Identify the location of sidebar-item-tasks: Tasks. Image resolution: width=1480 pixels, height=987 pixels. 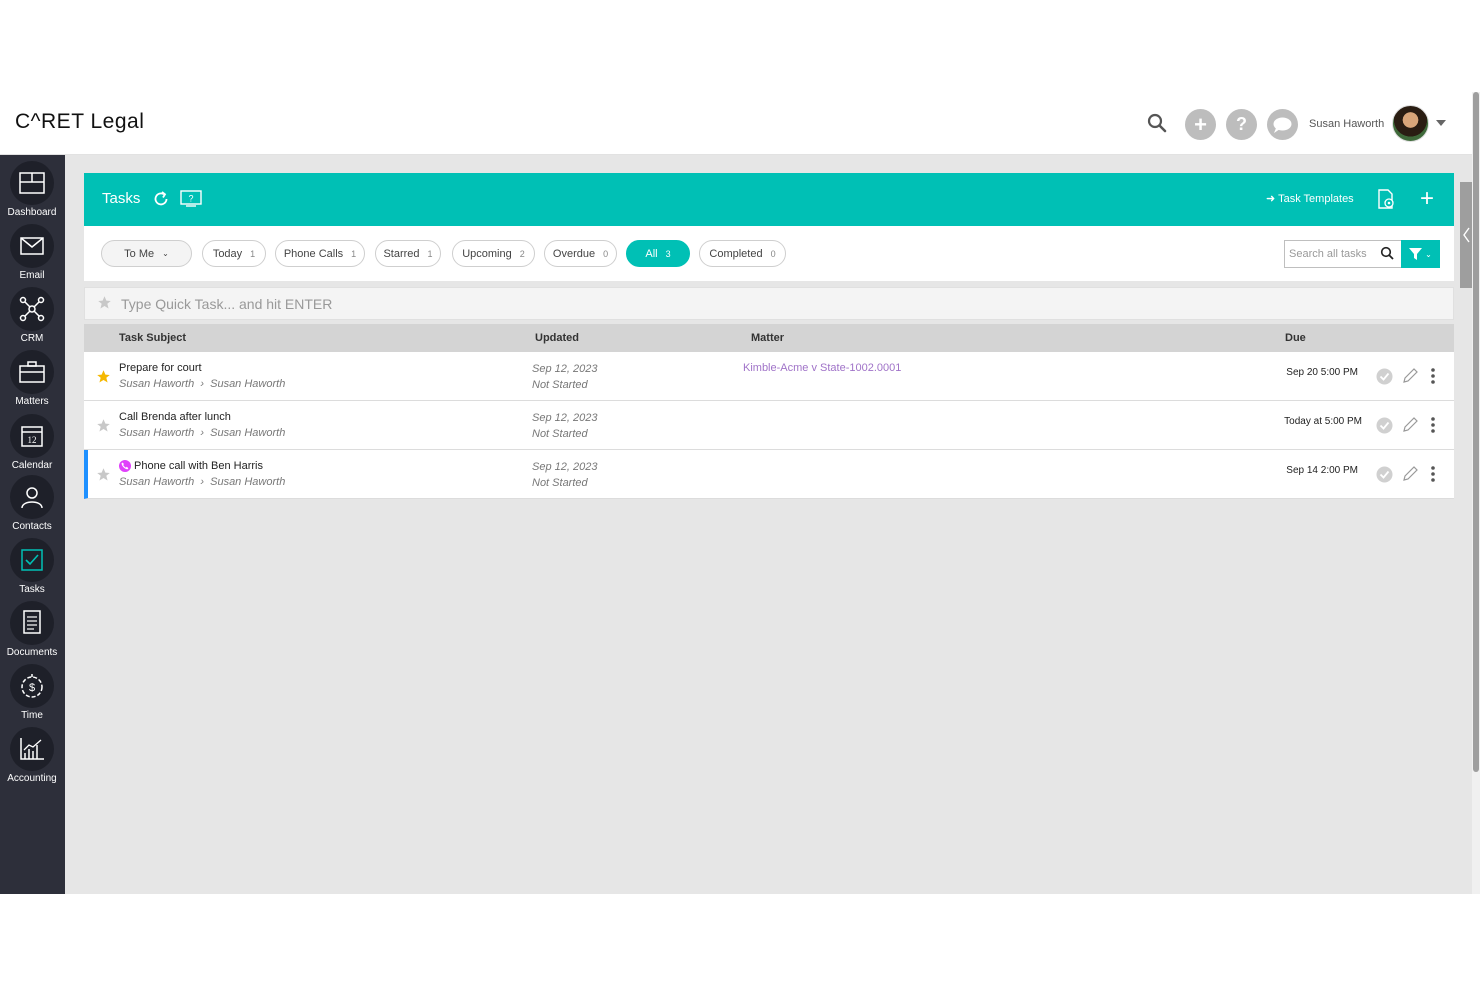
(32, 569).